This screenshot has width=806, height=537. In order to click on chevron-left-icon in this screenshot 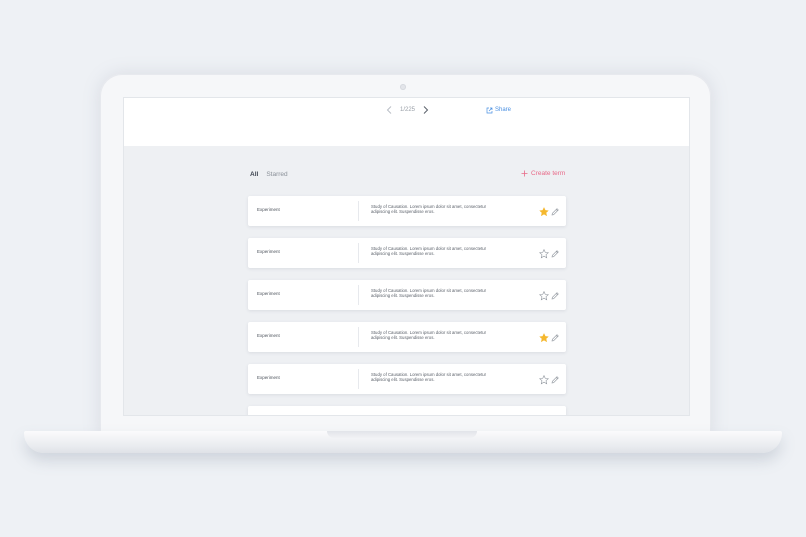, I will do `click(389, 110)`.